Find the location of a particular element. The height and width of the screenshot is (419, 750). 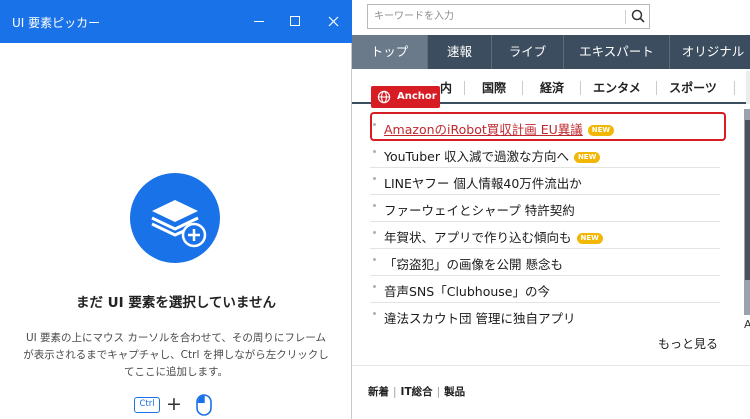

primary-nav: トップ 速報 ライブ エキスパート オリジナル is located at coordinates (551, 52).